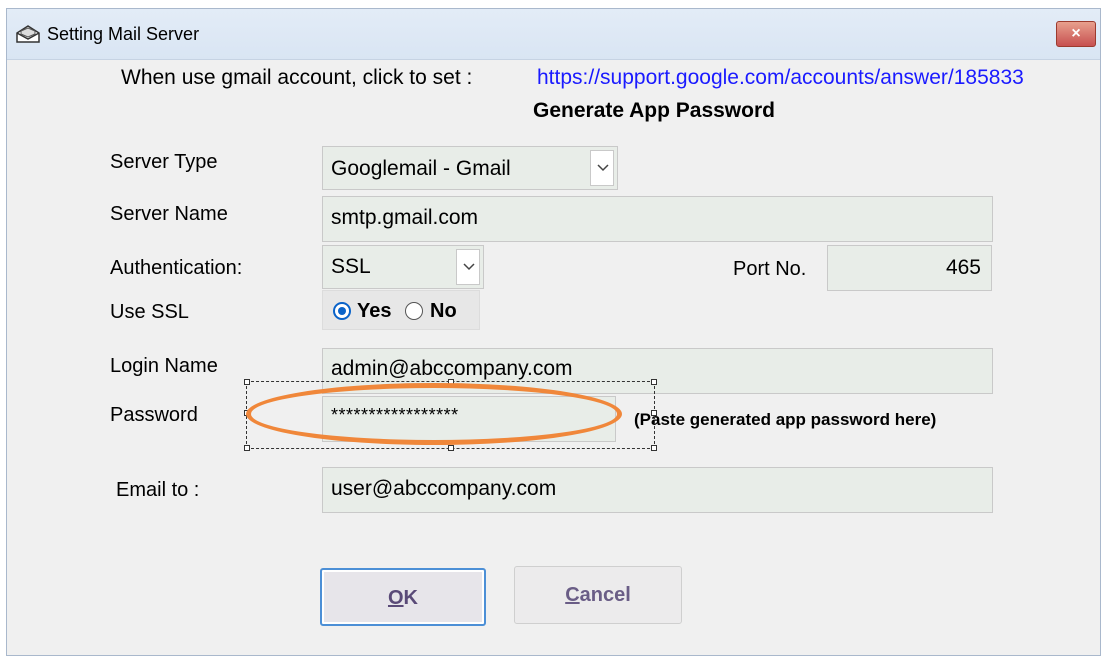 The height and width of the screenshot is (658, 1105). What do you see at coordinates (452, 368) in the screenshot?
I see `login-name-value: admin@abccompany.com` at bounding box center [452, 368].